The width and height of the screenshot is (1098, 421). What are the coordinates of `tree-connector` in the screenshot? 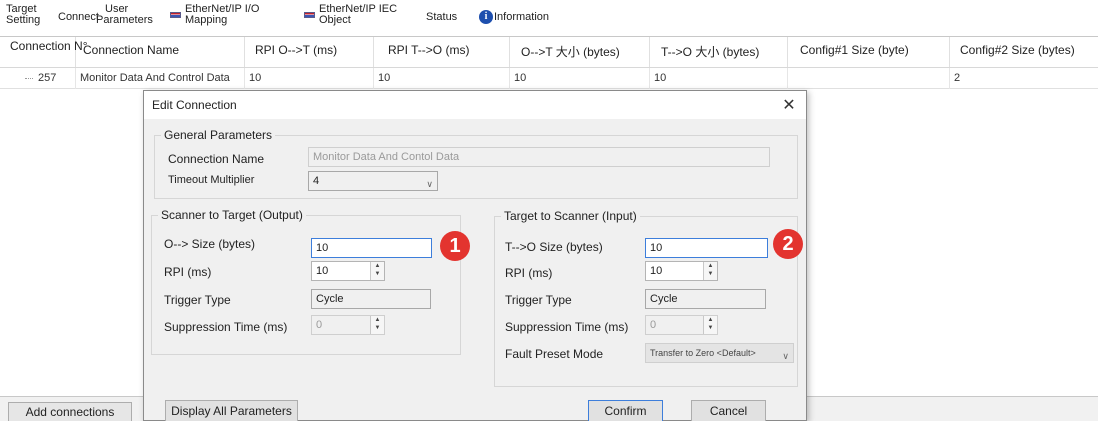 It's located at (29, 78).